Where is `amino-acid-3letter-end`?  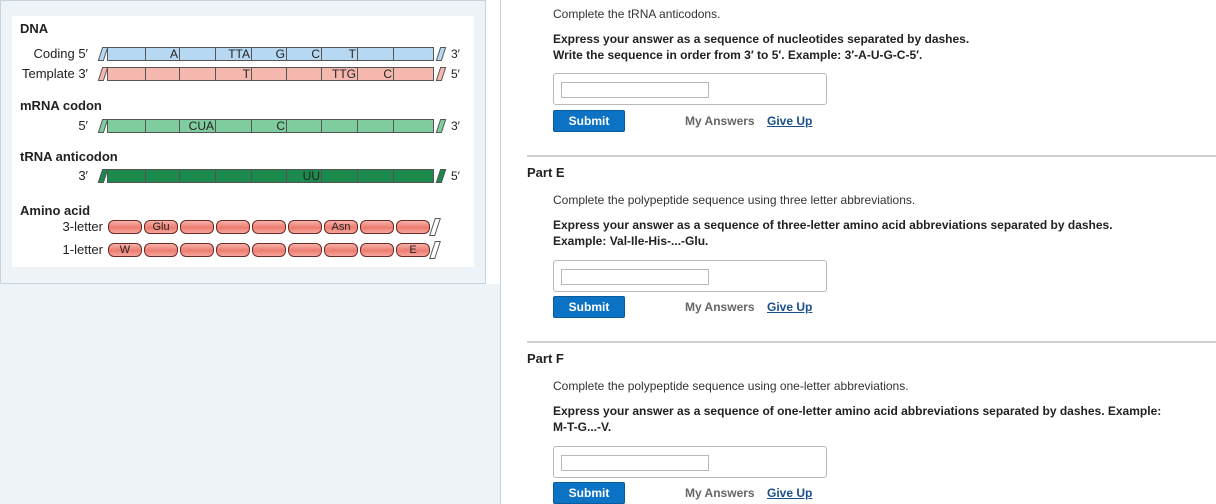
amino-acid-3letter-end is located at coordinates (435, 227).